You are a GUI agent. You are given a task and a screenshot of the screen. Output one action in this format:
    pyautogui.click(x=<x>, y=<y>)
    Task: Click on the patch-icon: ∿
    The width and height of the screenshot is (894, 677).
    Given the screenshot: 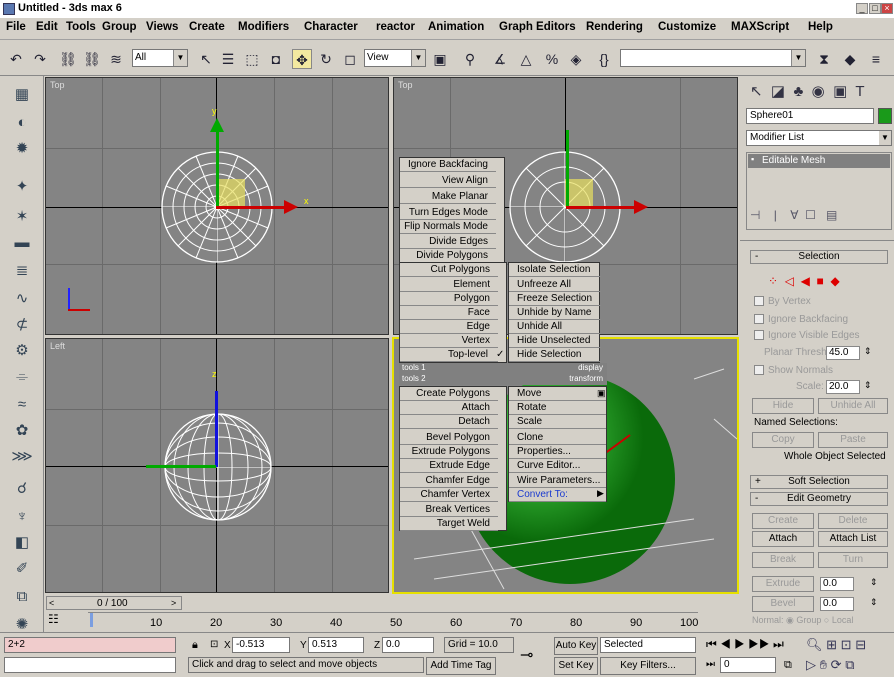 What is the action you would take?
    pyautogui.click(x=22, y=299)
    